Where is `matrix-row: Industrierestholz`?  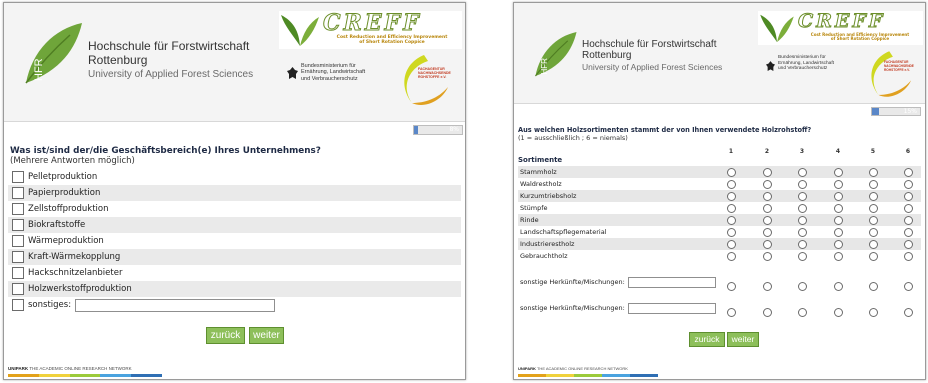 matrix-row: Industrierestholz is located at coordinates (719, 244).